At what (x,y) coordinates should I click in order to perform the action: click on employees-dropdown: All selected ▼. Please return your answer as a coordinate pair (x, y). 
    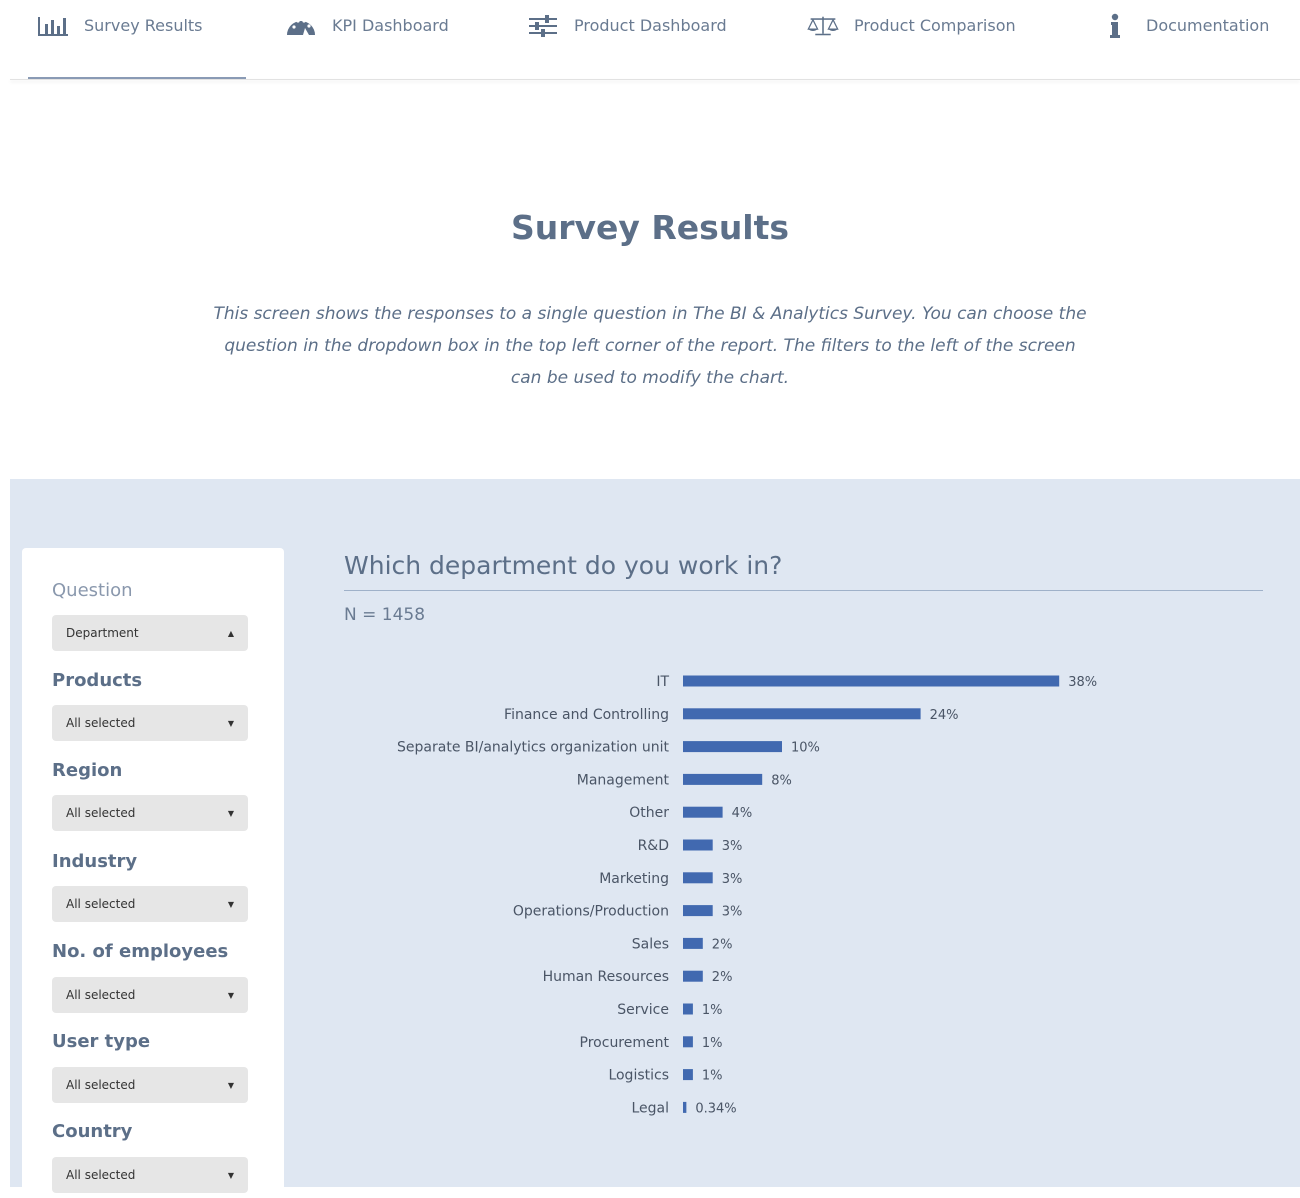
    Looking at the image, I should click on (150, 995).